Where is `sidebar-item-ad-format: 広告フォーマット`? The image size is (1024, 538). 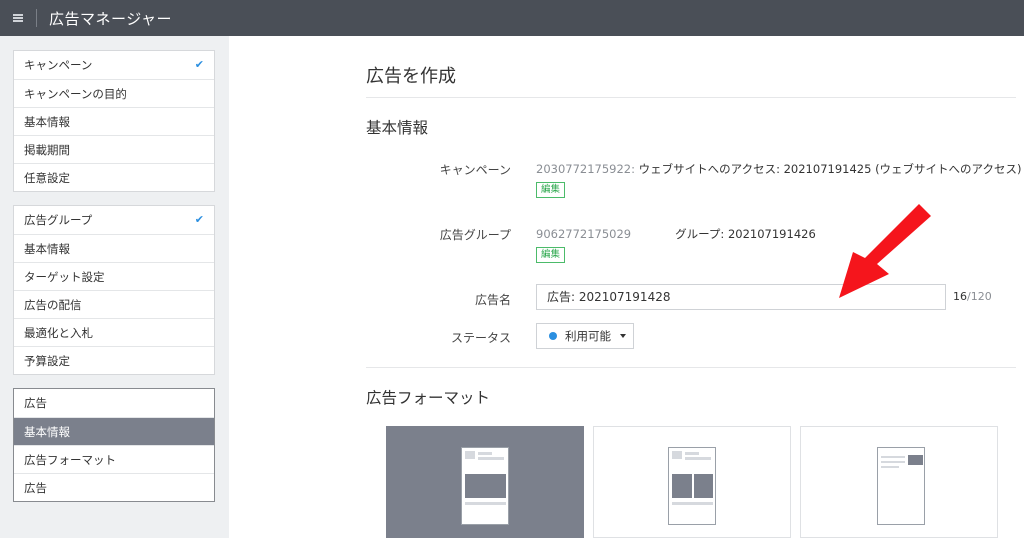
sidebar-item-ad-format: 広告フォーマット is located at coordinates (114, 459).